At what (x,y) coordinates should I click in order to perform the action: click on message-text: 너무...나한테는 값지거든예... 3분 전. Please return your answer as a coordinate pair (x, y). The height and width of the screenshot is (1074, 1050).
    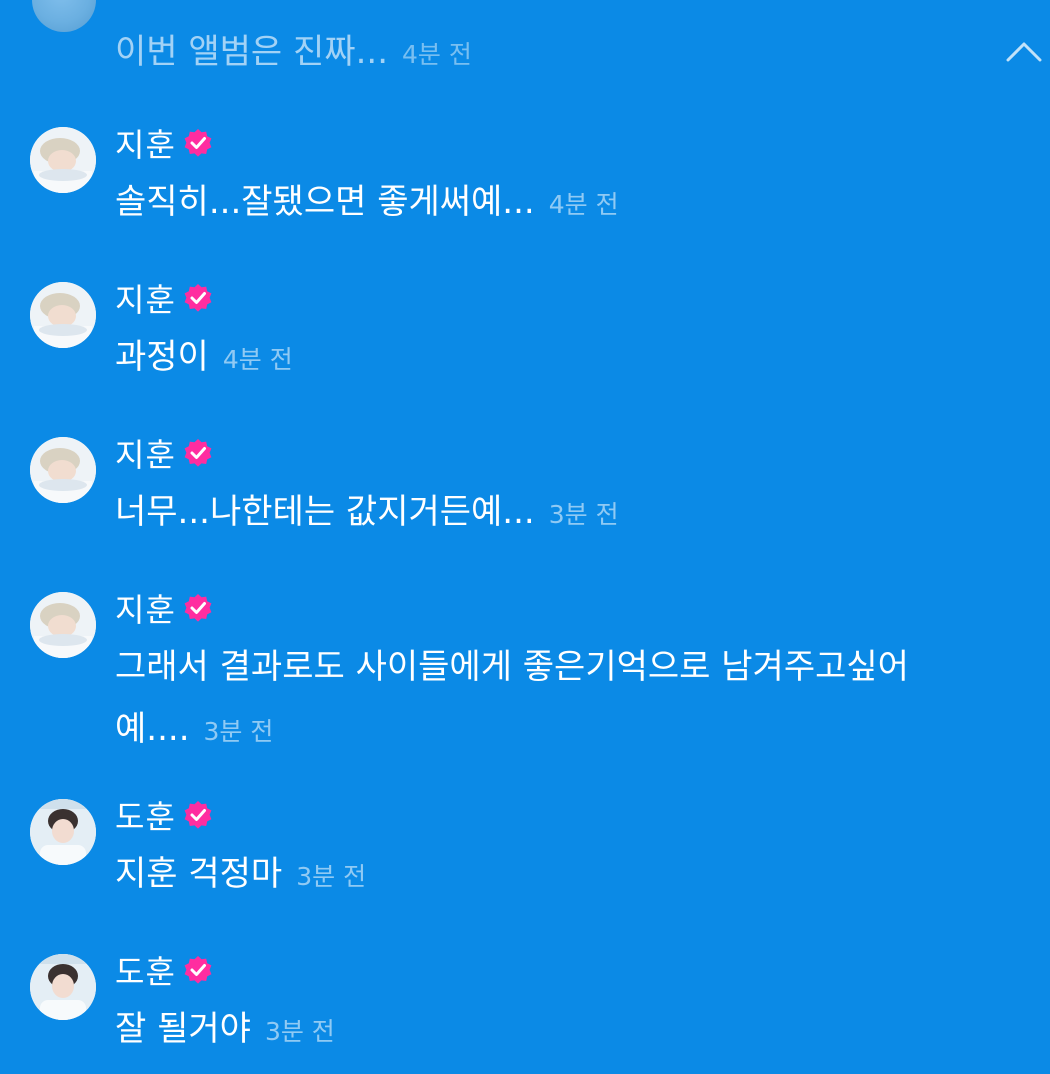
    Looking at the image, I should click on (565, 513).